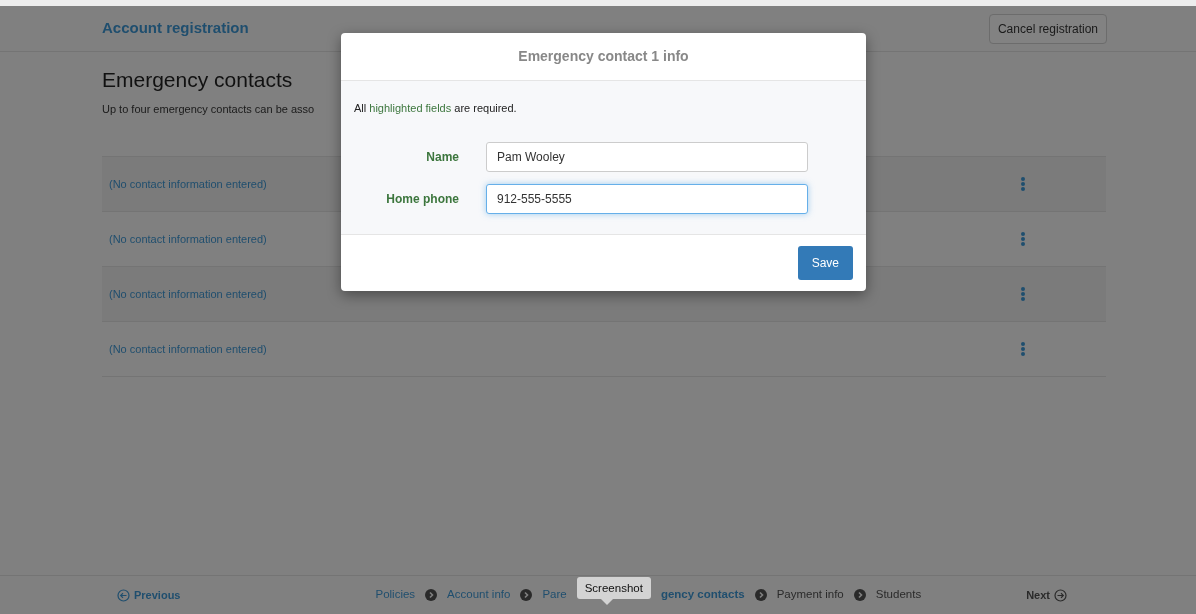 The width and height of the screenshot is (1196, 614). Describe the element at coordinates (810, 595) in the screenshot. I see `step-link: Payment info` at that location.